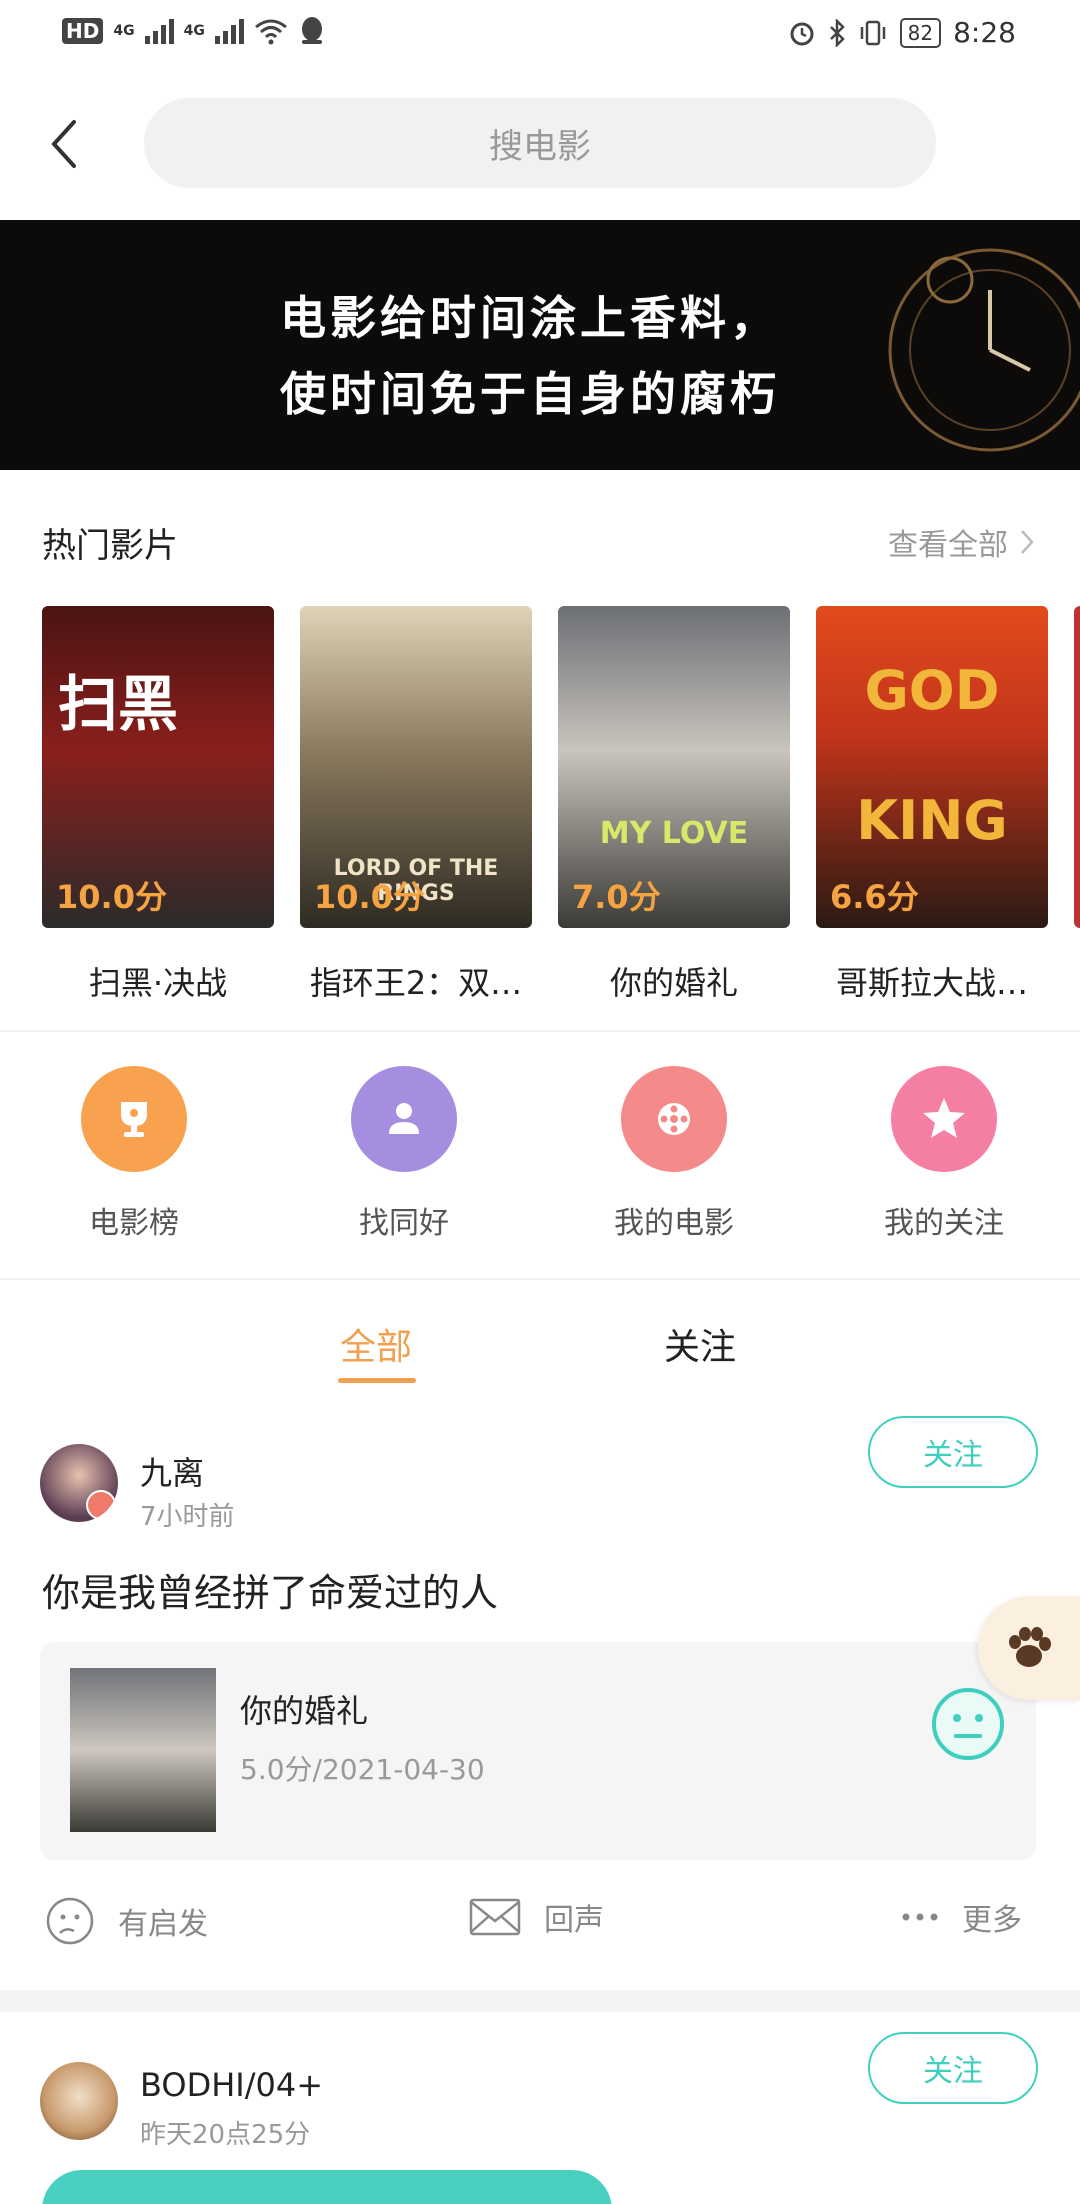 This screenshot has height=2204, width=1080. I want to click on paw-float-button, so click(1029, 1648).